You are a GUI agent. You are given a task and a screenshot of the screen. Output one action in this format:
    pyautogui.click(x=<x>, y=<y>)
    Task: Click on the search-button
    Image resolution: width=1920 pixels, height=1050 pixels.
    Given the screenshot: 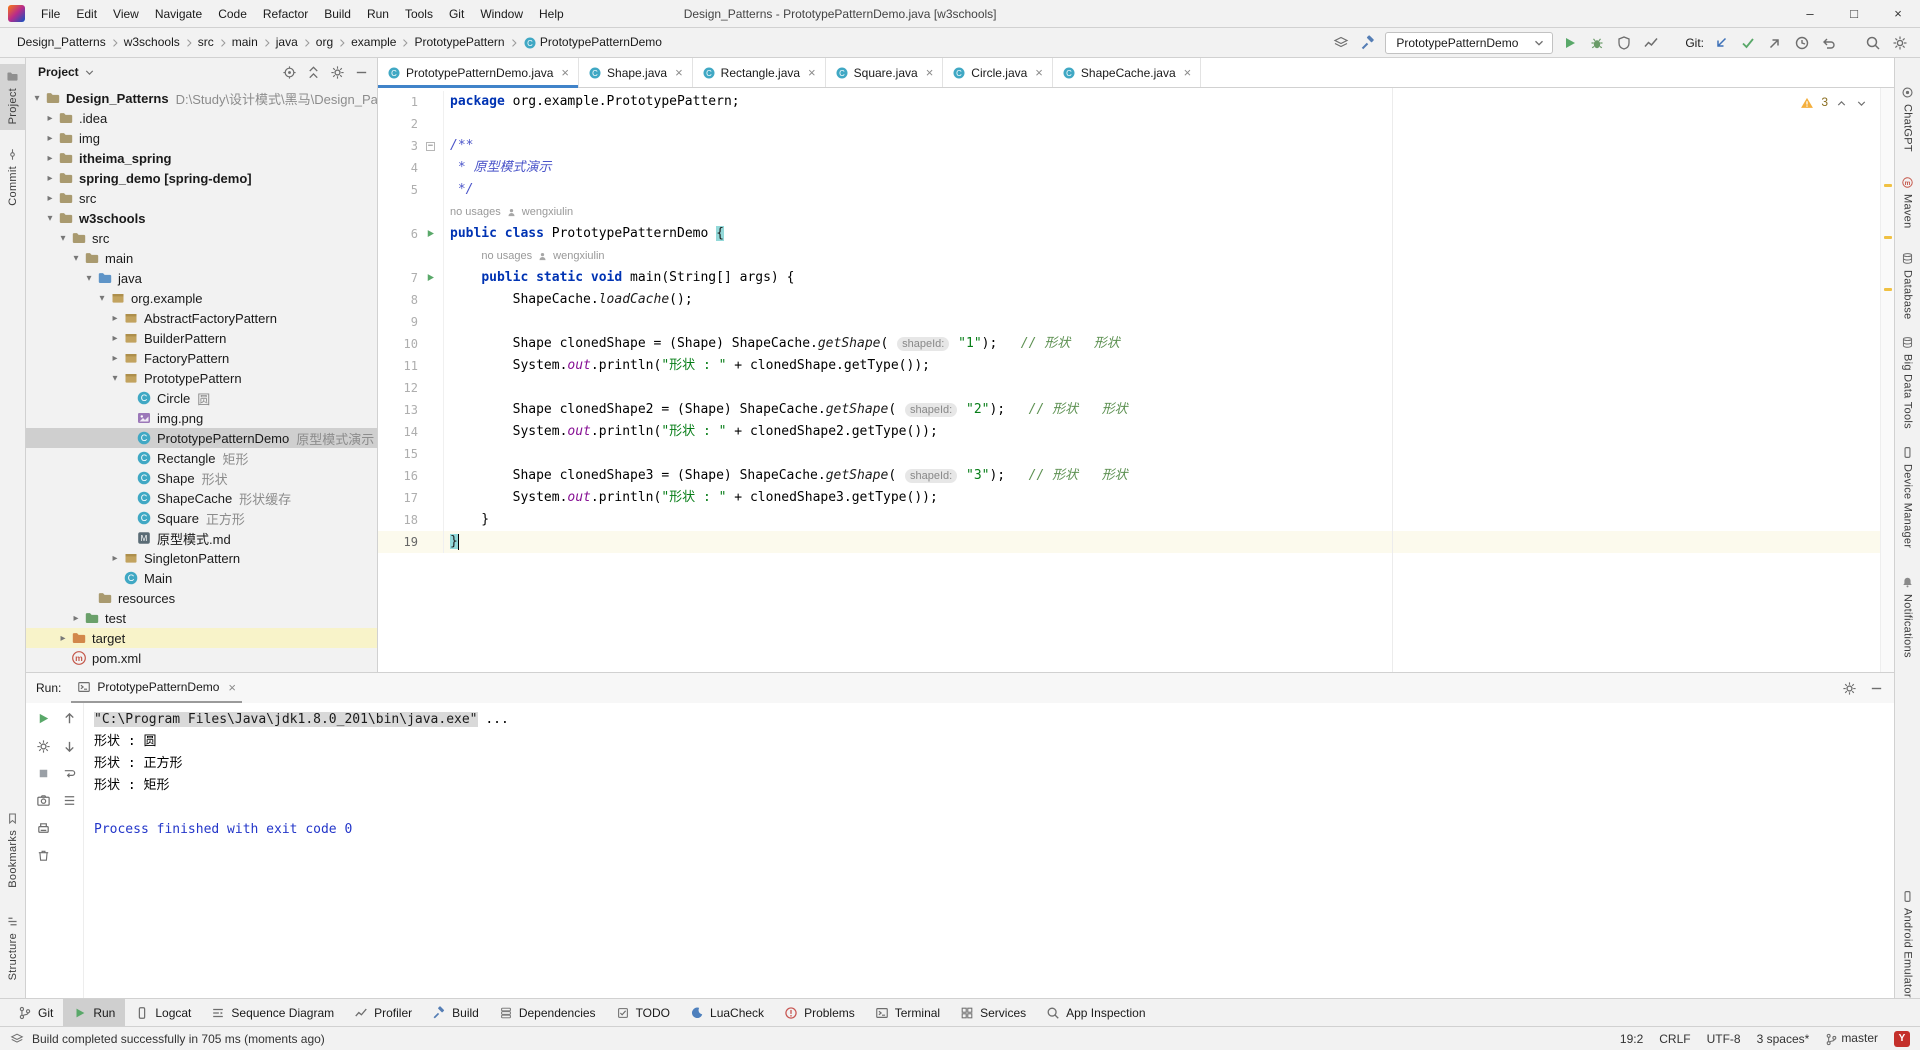 What is the action you would take?
    pyautogui.click(x=1873, y=43)
    